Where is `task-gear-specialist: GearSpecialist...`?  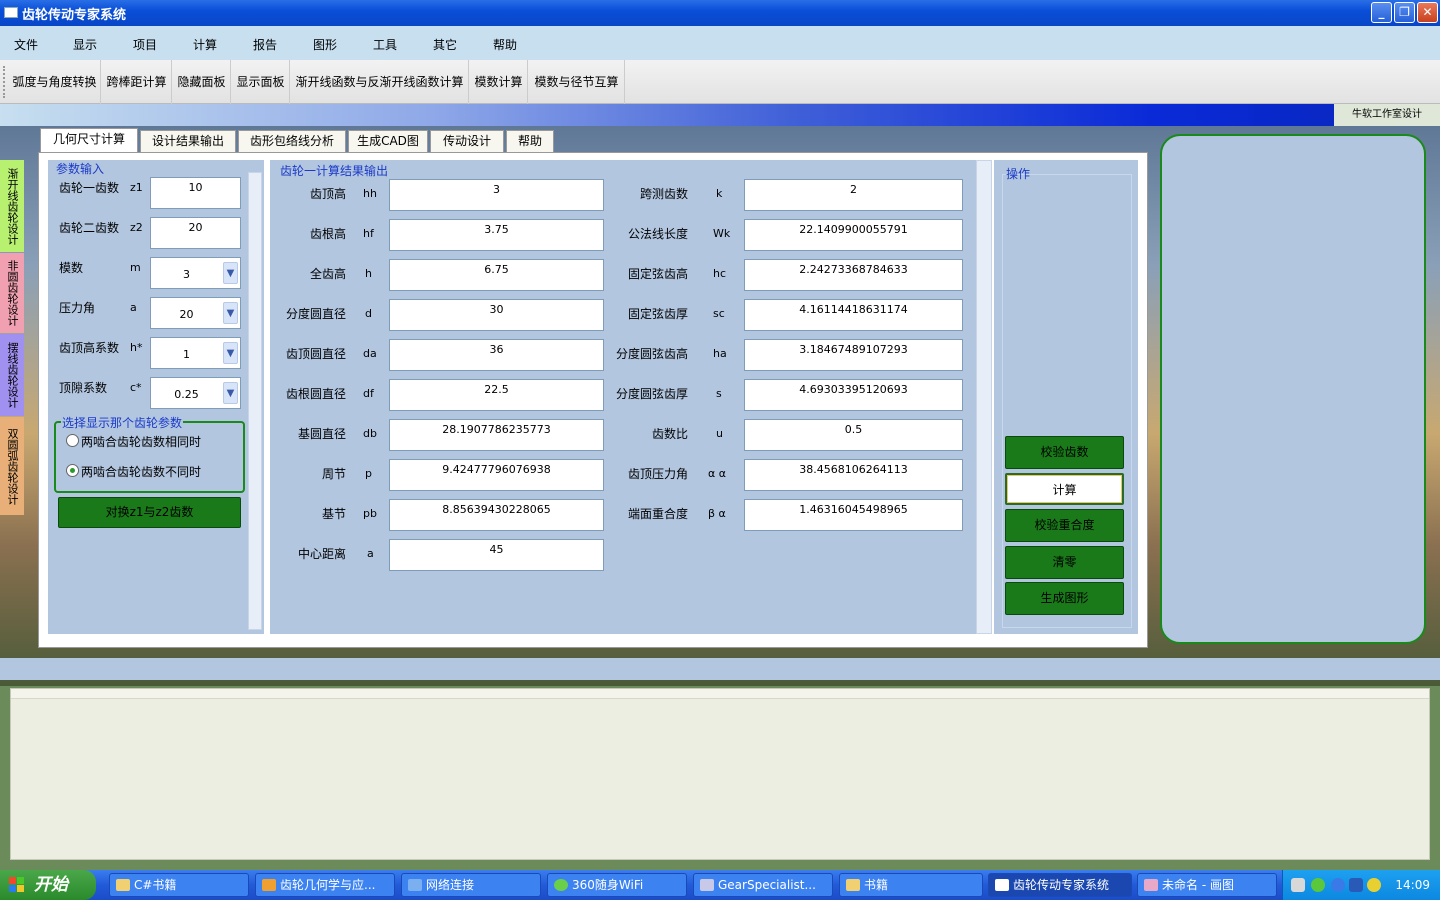 task-gear-specialist: GearSpecialist... is located at coordinates (763, 885).